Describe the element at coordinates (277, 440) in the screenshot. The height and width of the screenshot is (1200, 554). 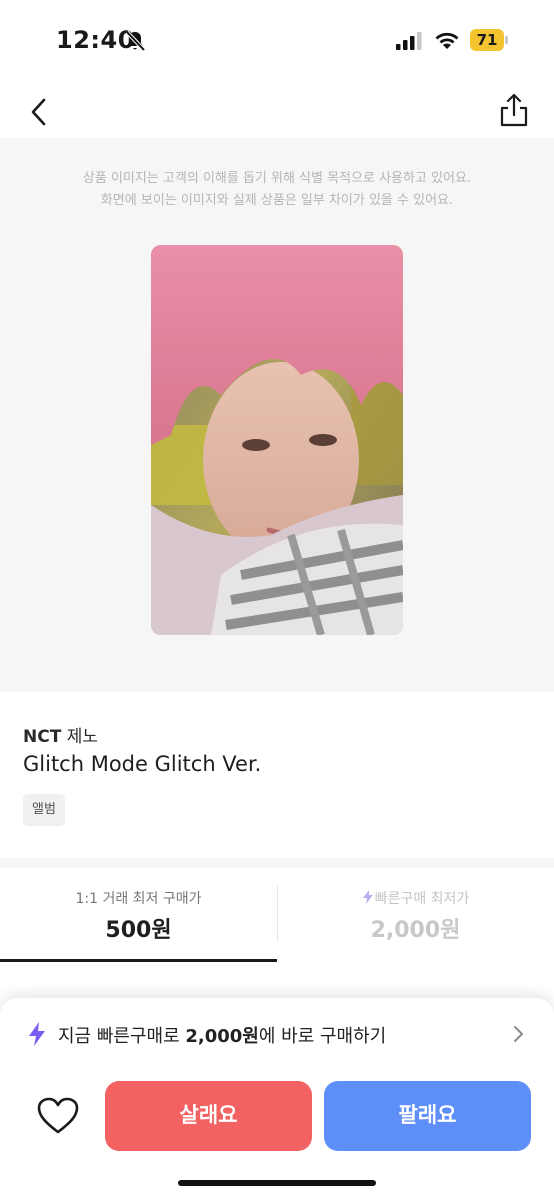
I see `product-photocard-image` at that location.